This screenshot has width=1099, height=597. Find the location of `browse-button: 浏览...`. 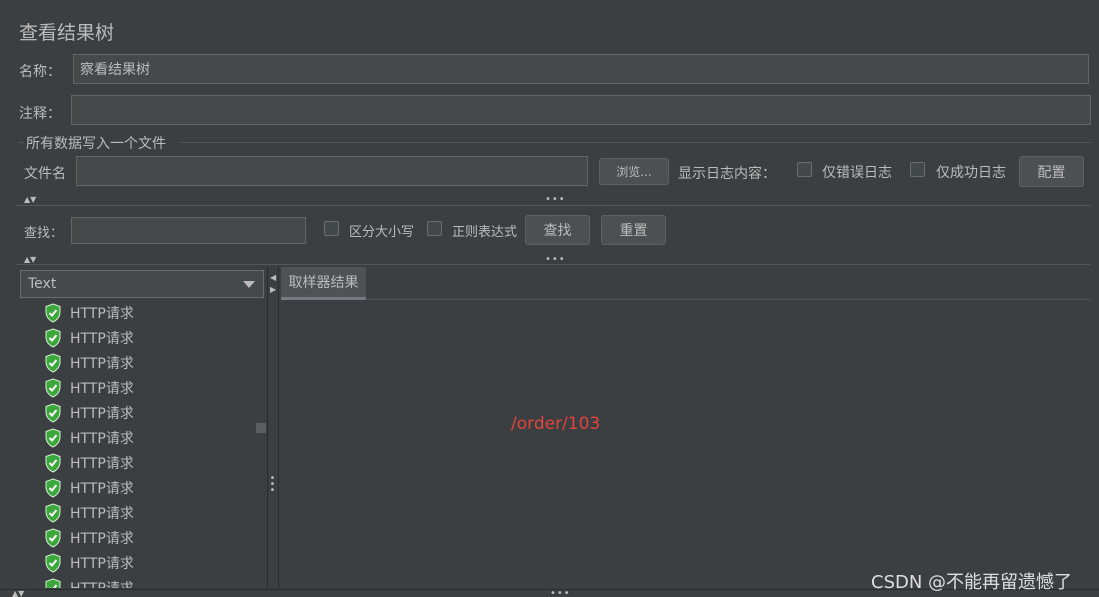

browse-button: 浏览... is located at coordinates (634, 171).